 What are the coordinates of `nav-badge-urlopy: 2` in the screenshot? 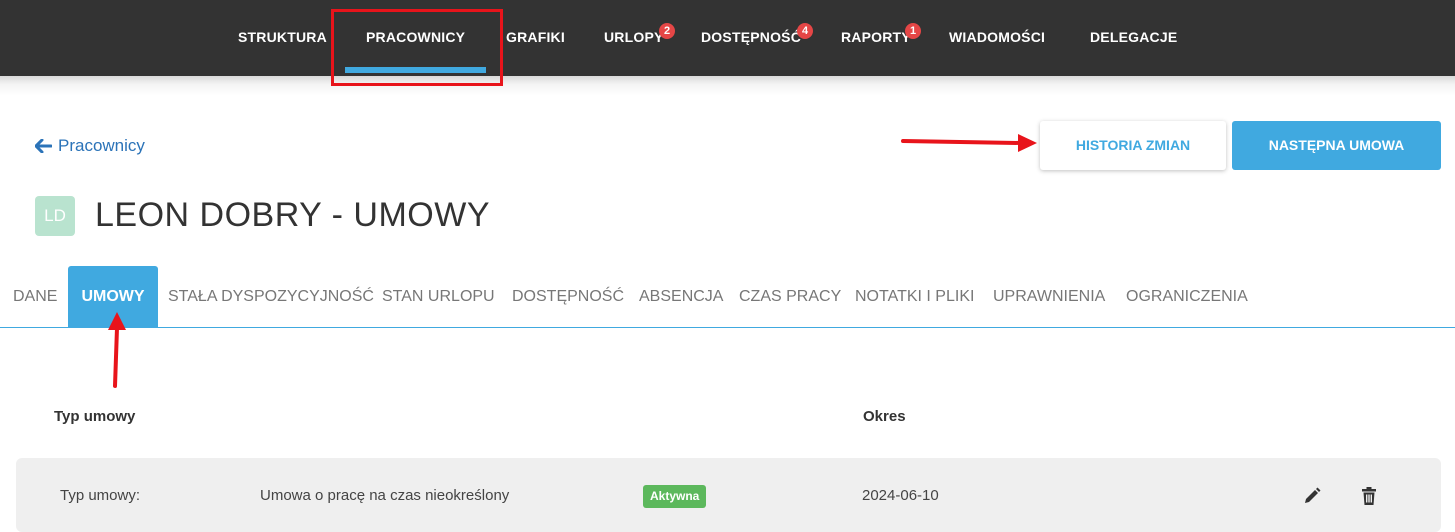 It's located at (667, 31).